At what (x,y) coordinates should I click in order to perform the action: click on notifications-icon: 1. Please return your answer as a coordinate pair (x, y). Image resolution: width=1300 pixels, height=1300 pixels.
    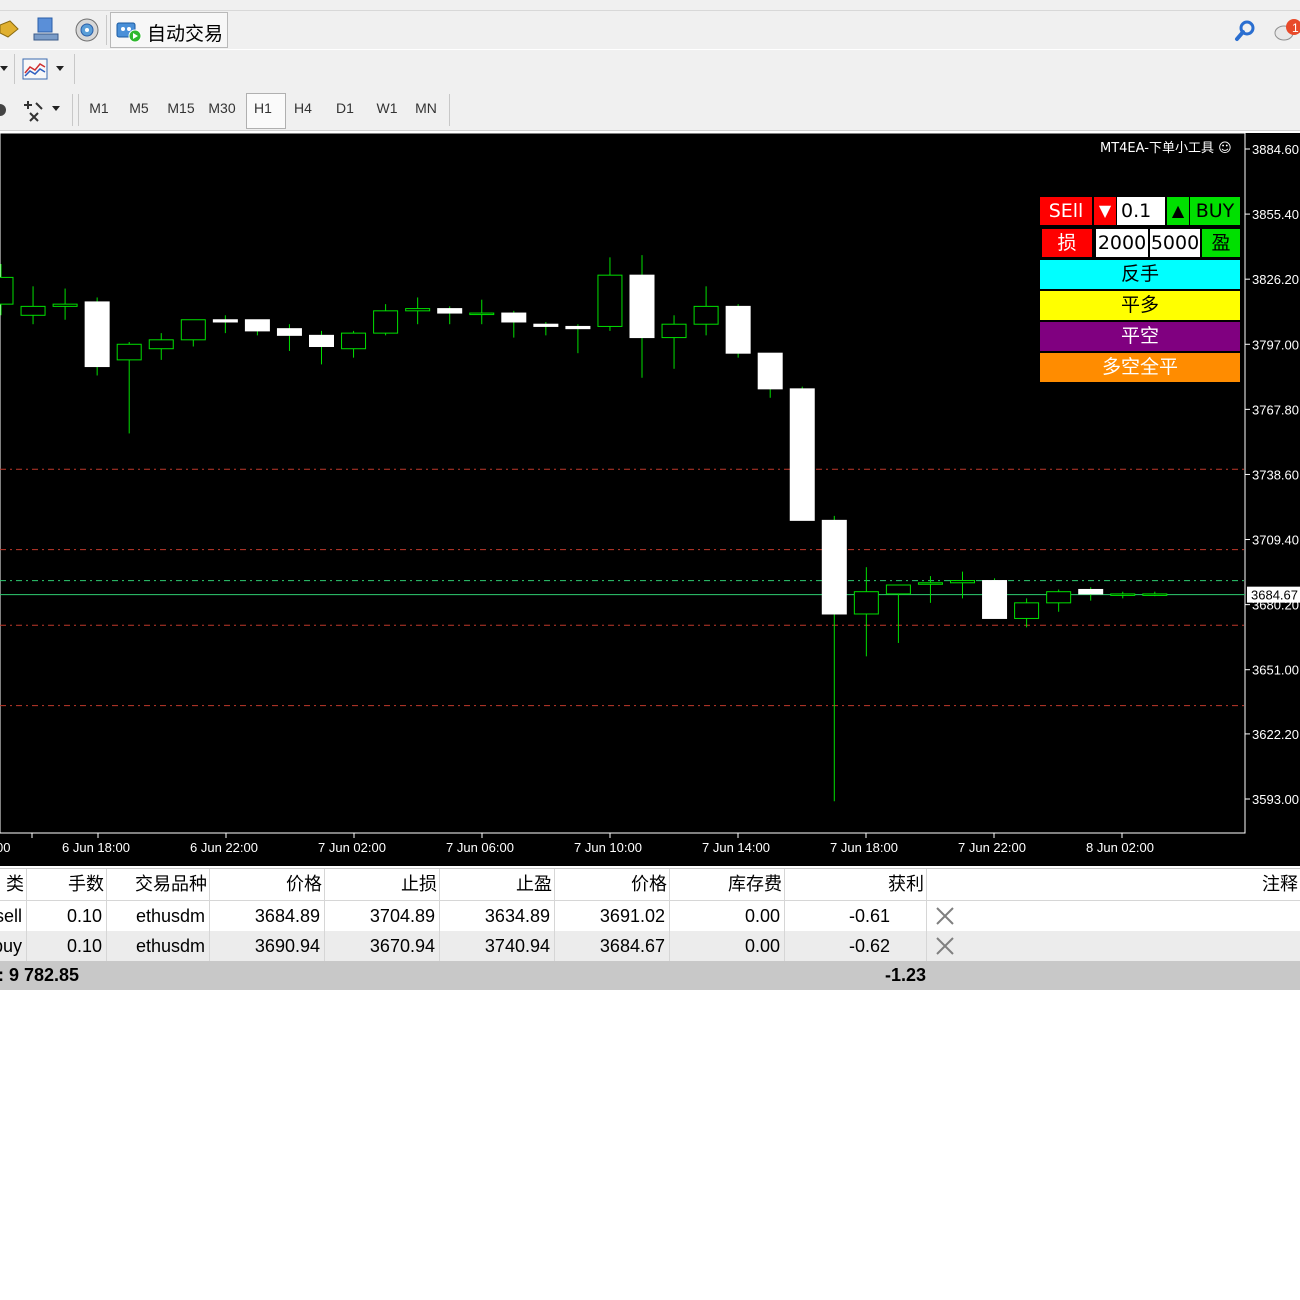
    Looking at the image, I should click on (1286, 31).